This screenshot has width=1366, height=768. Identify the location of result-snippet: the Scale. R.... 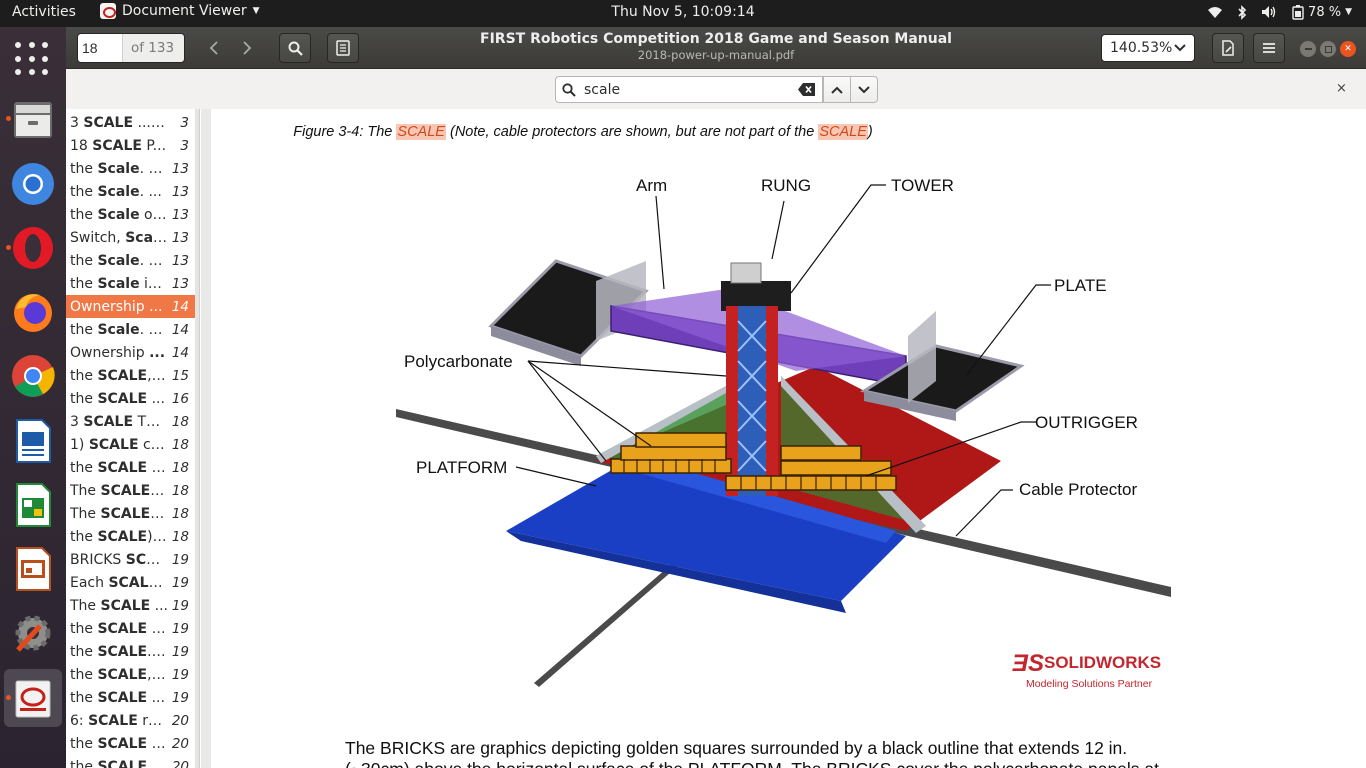
(119, 261).